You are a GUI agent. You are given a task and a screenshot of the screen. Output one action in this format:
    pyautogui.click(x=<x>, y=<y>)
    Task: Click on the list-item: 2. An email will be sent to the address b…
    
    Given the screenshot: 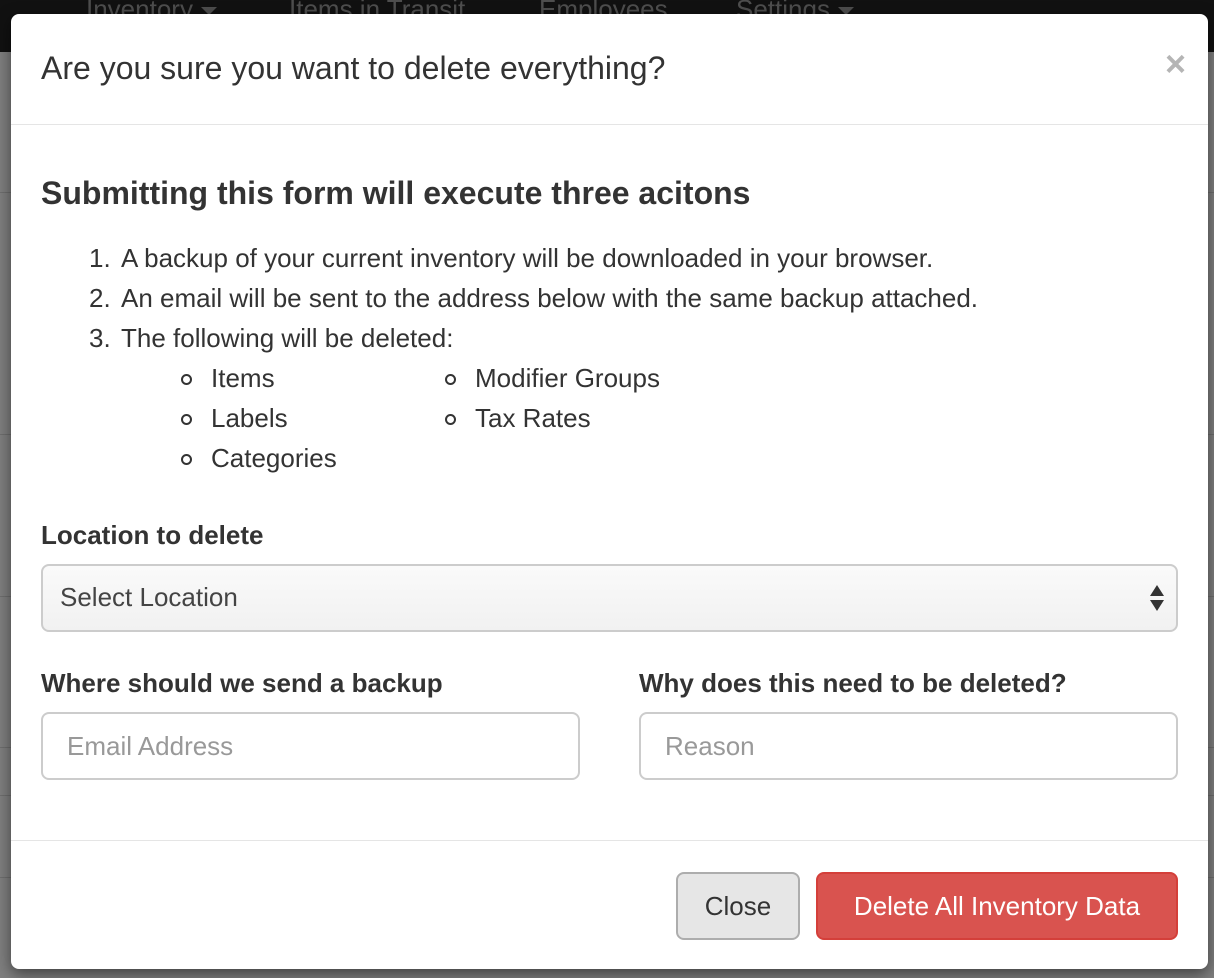 What is the action you would take?
    pyautogui.click(x=533, y=298)
    